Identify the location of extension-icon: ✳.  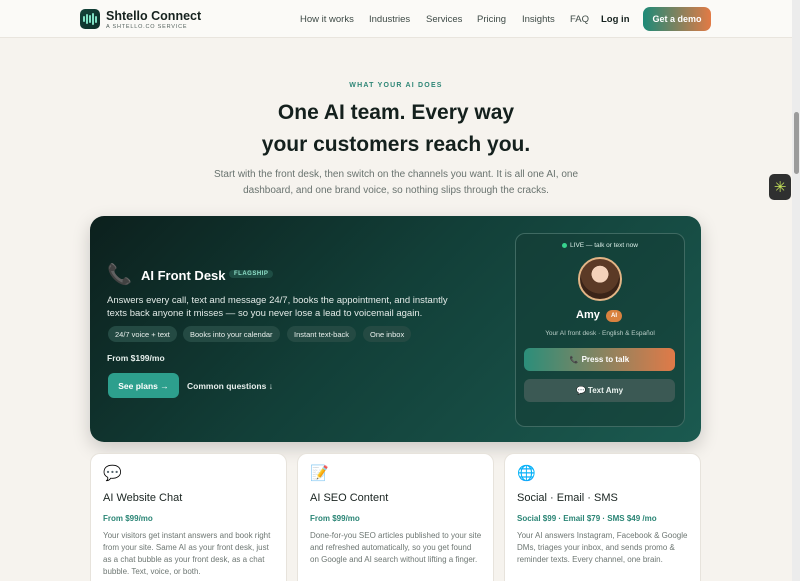
(780, 187).